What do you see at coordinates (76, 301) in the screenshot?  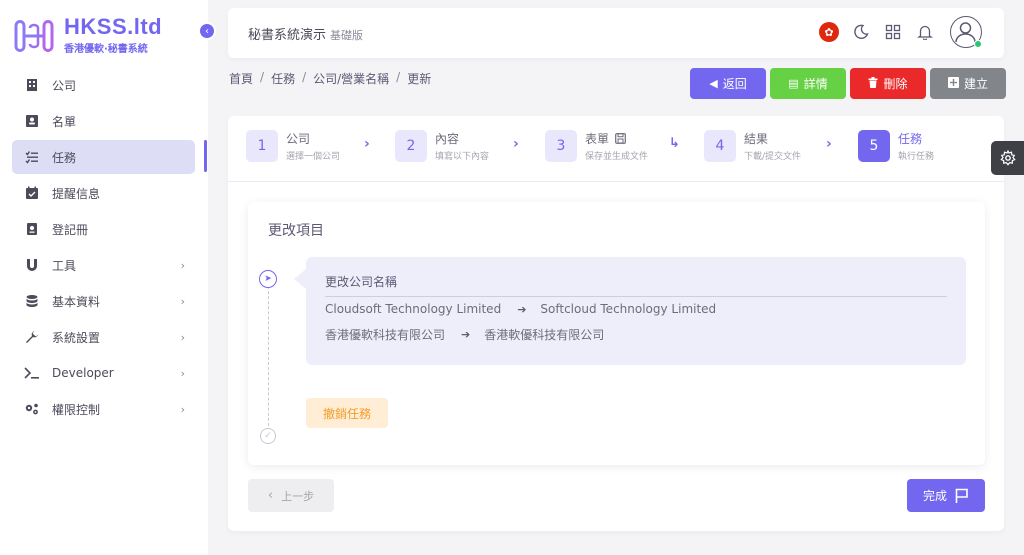 I see `sidebar-item-label: 基本資料` at bounding box center [76, 301].